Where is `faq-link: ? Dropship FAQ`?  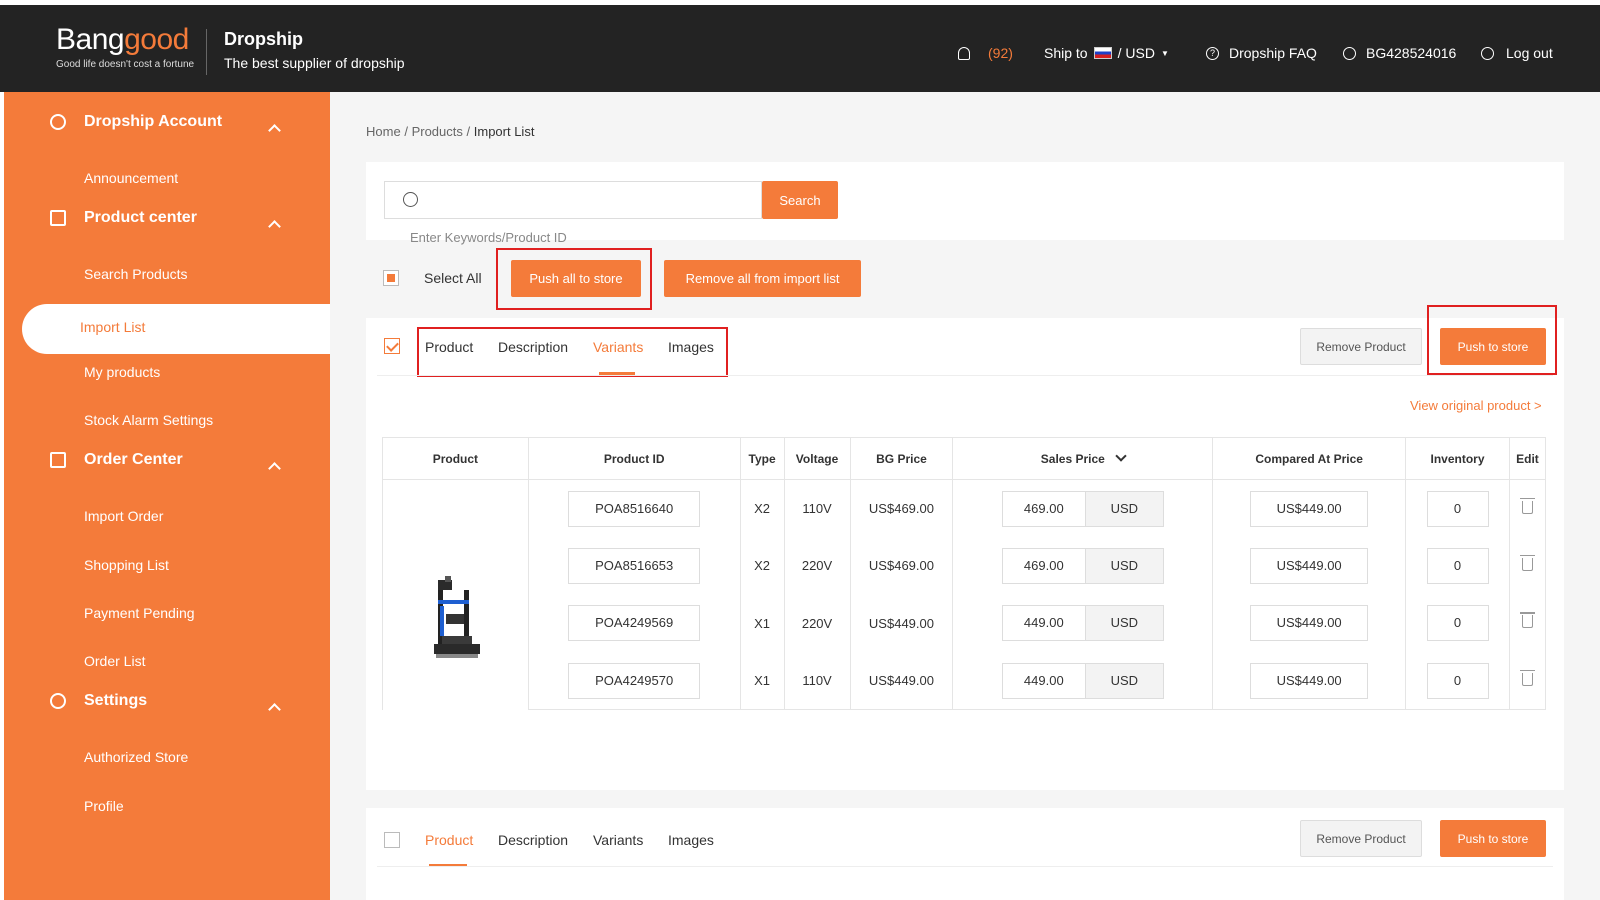
faq-link: ? Dropship FAQ is located at coordinates (1261, 53).